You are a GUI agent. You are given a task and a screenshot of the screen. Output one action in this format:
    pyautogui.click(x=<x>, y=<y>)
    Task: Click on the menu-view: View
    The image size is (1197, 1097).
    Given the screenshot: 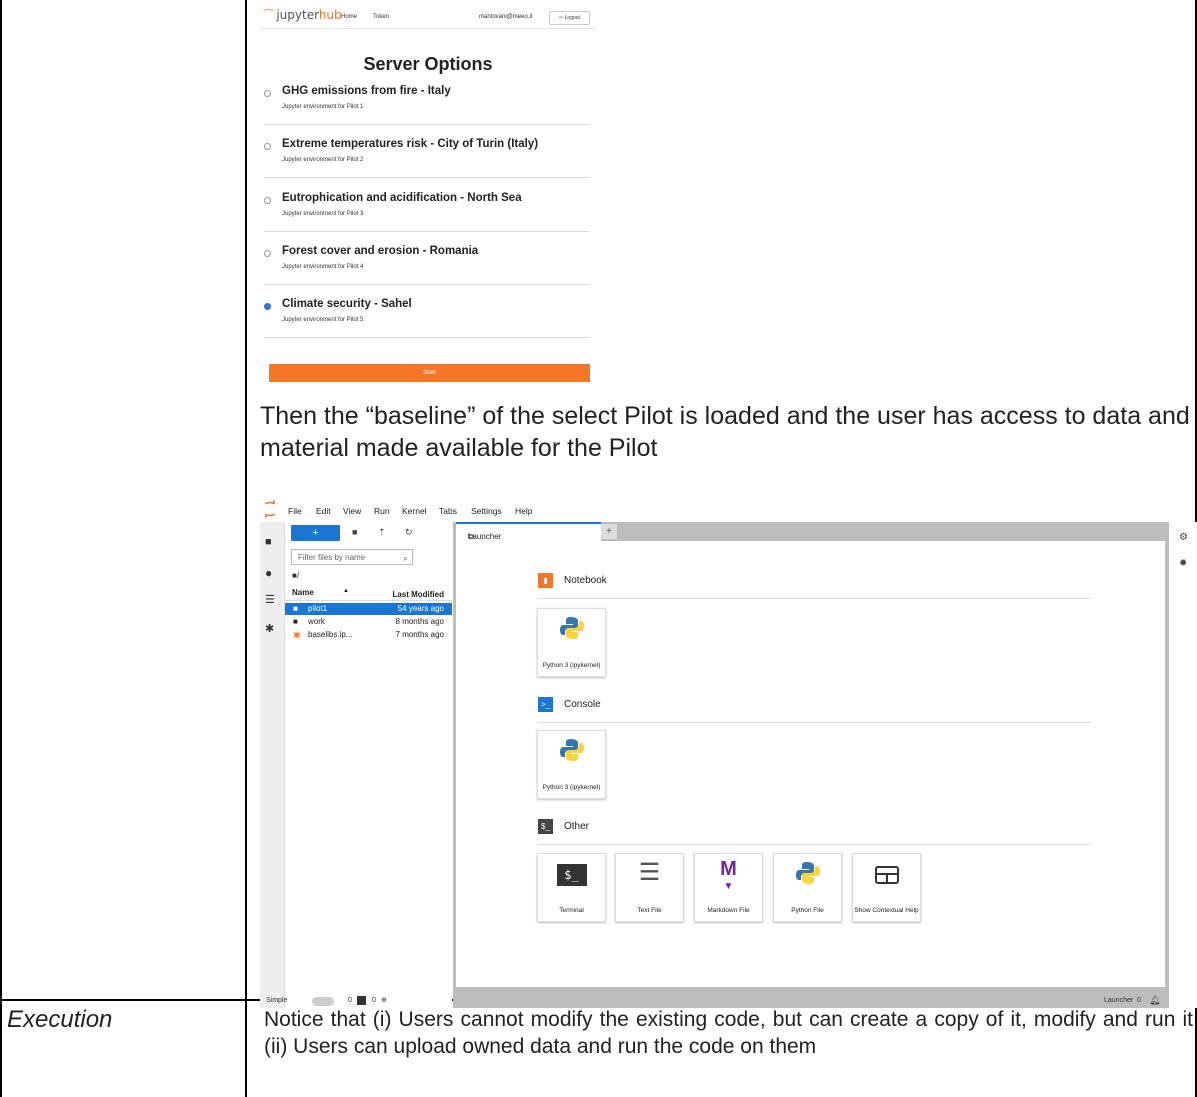 What is the action you would take?
    pyautogui.click(x=352, y=511)
    